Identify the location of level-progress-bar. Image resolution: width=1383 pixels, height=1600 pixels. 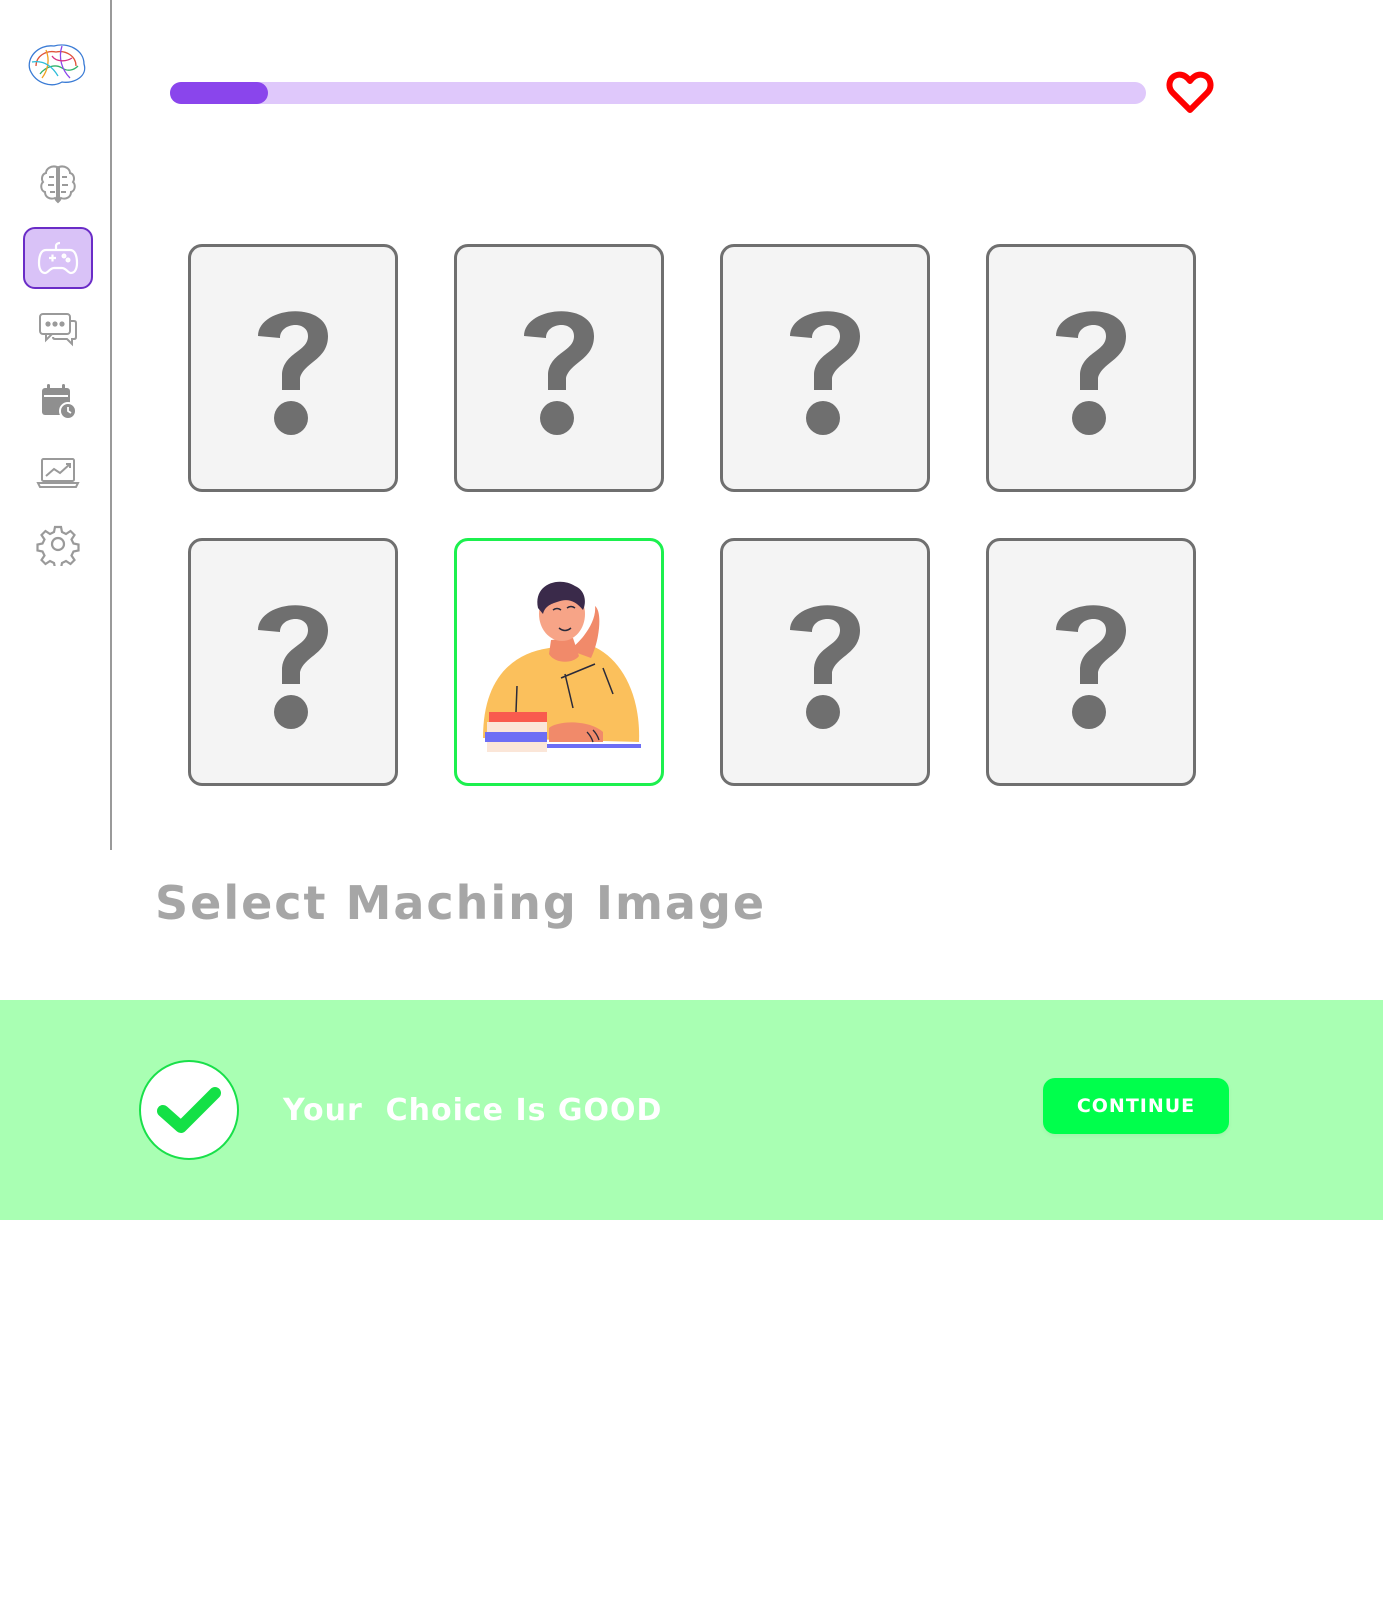
(658, 93).